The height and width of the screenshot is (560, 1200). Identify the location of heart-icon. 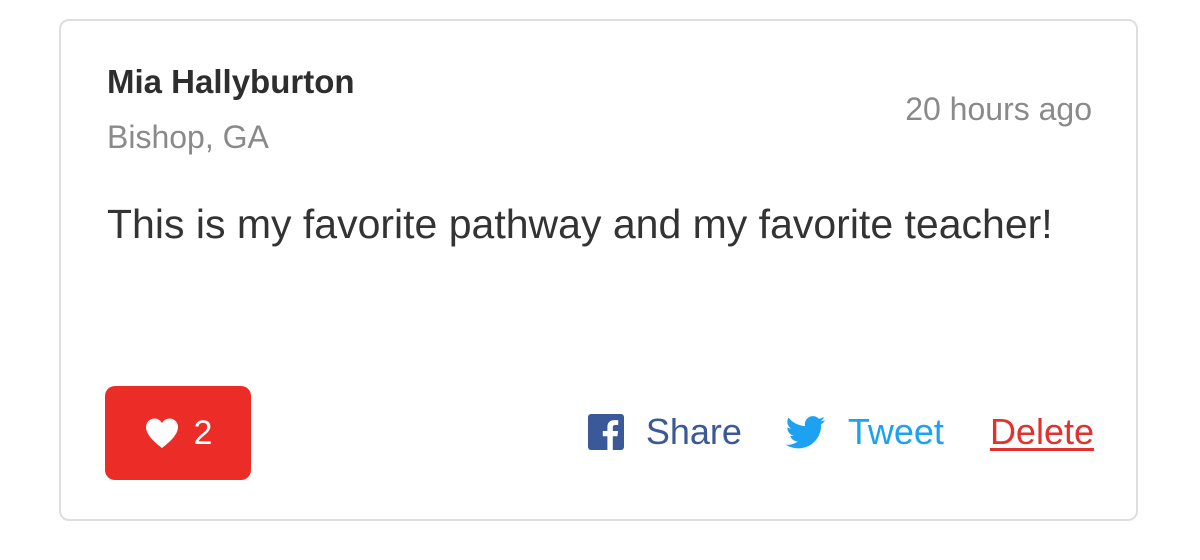
(162, 433).